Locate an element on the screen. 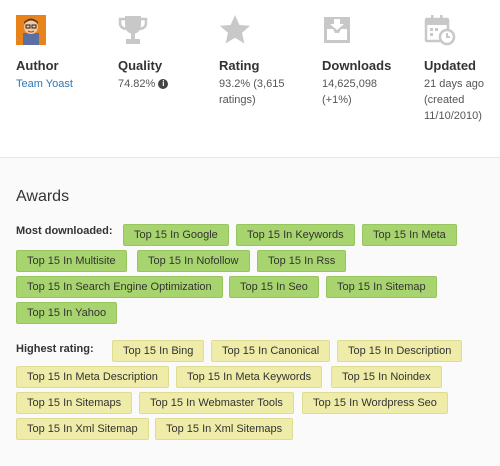 This screenshot has height=466, width=500. award-tag: Top 15 In Noindex is located at coordinates (386, 377).